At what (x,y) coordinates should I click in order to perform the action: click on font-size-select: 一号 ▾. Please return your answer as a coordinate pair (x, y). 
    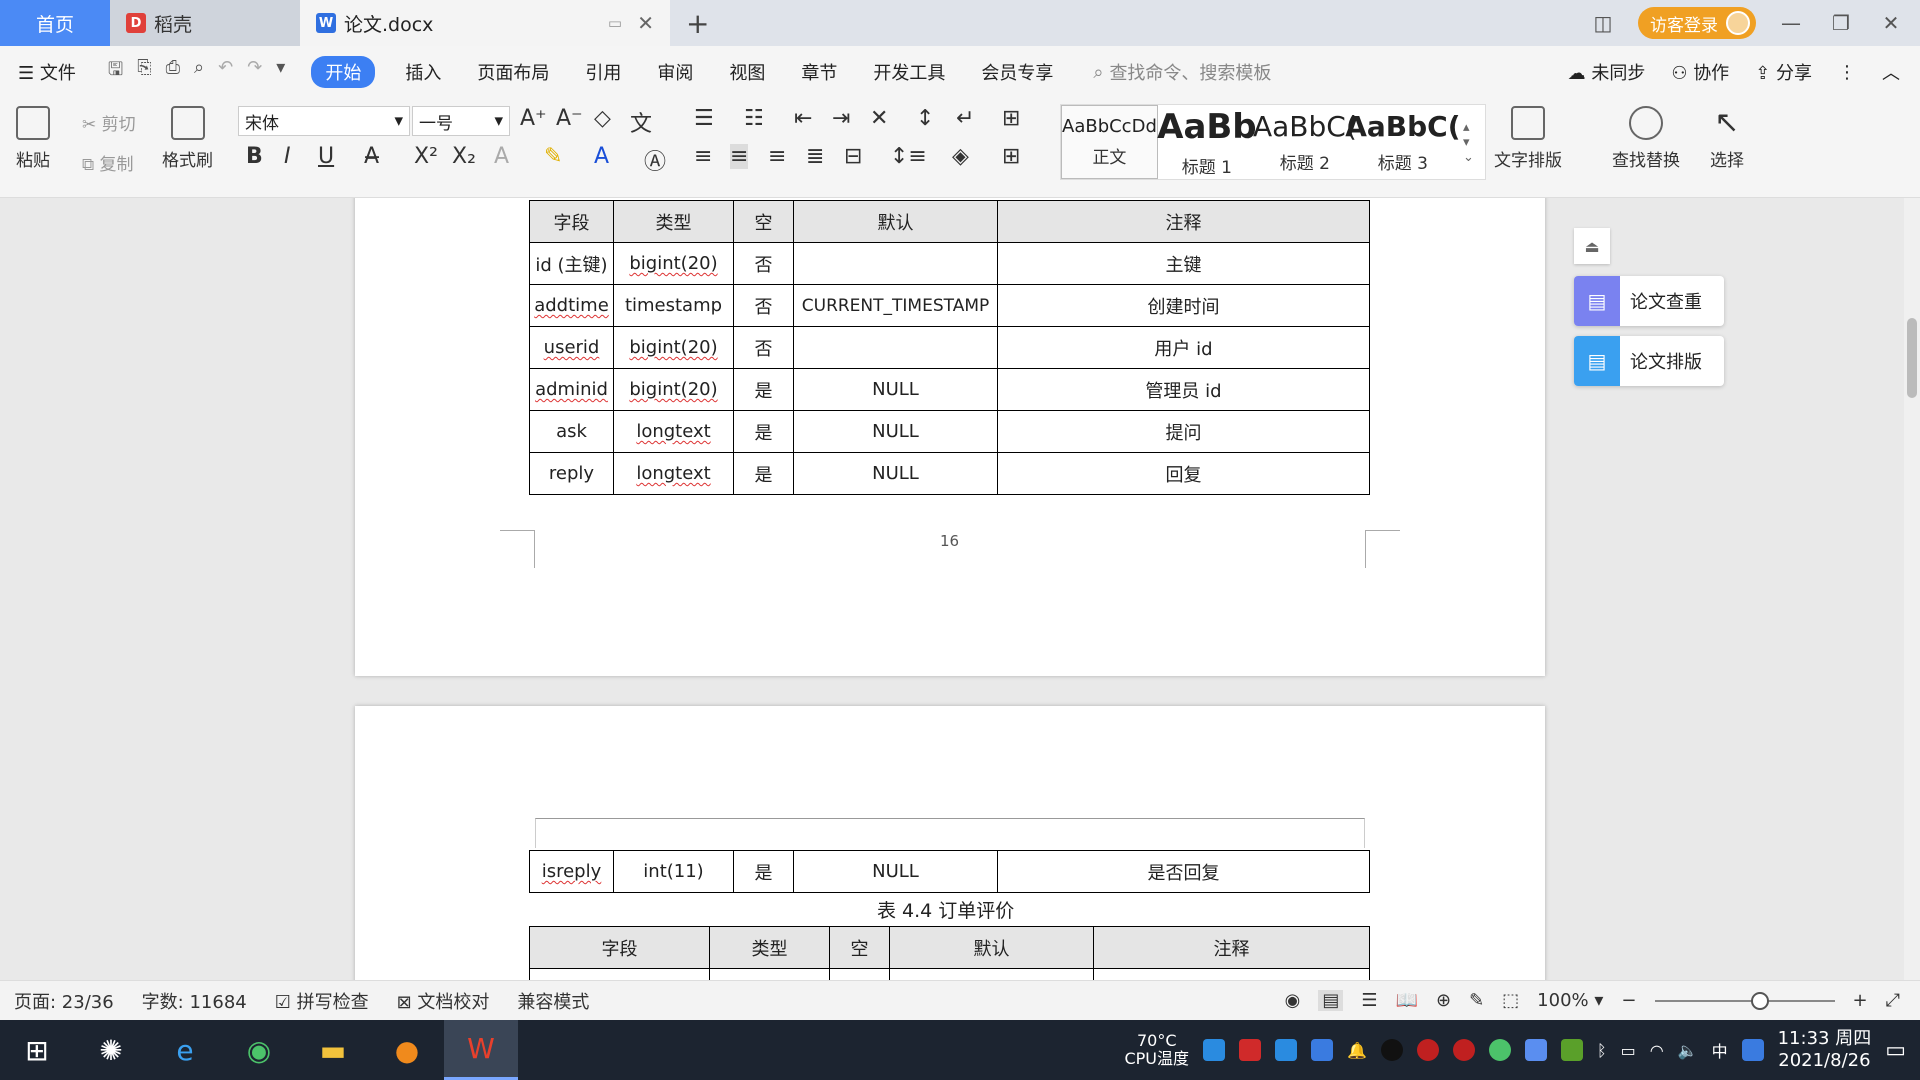
    Looking at the image, I should click on (461, 121).